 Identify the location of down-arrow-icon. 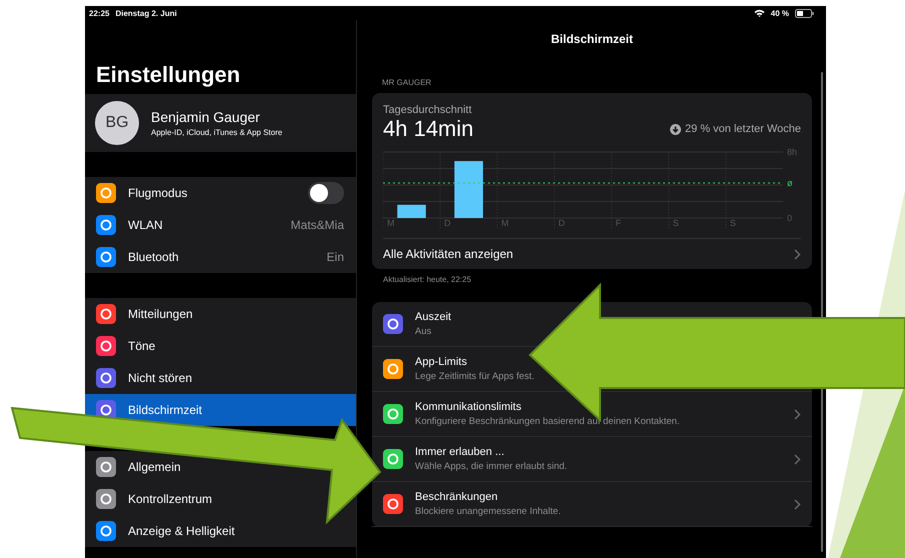
(676, 129).